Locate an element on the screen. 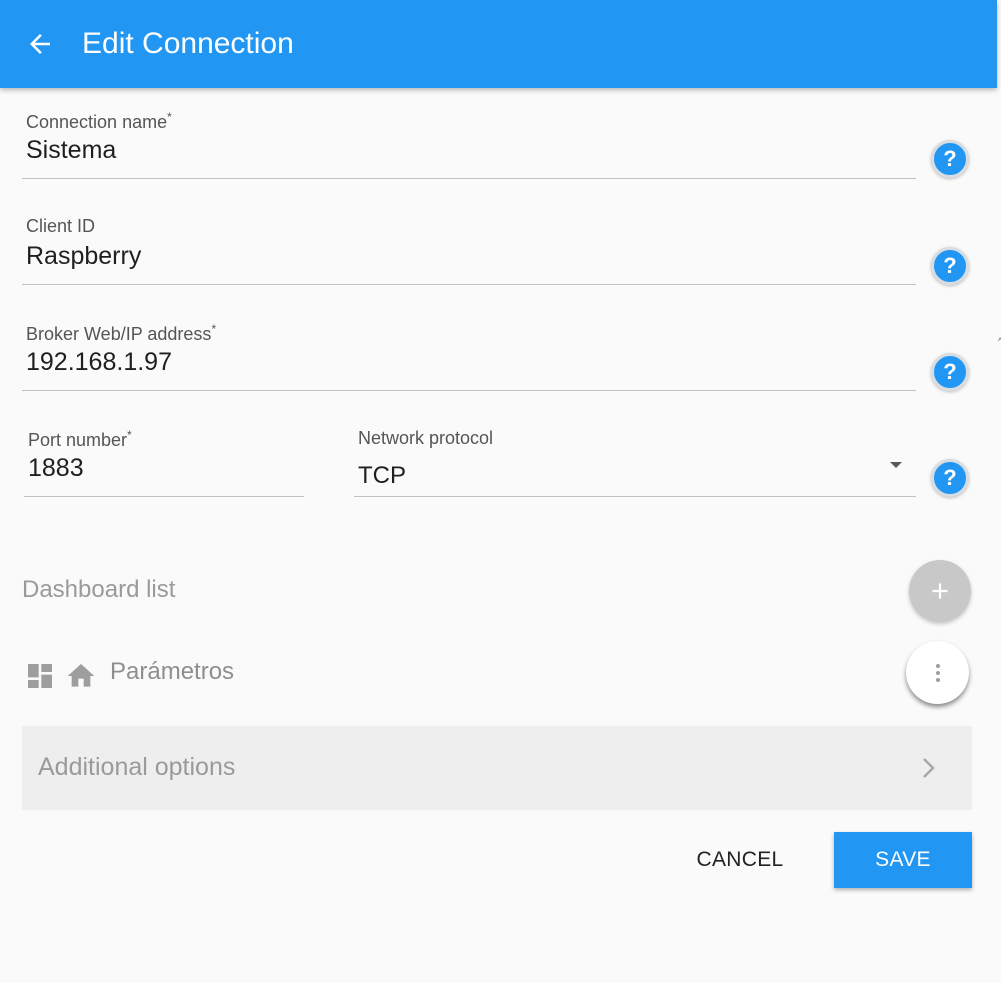  dashboard-icon is located at coordinates (40, 676).